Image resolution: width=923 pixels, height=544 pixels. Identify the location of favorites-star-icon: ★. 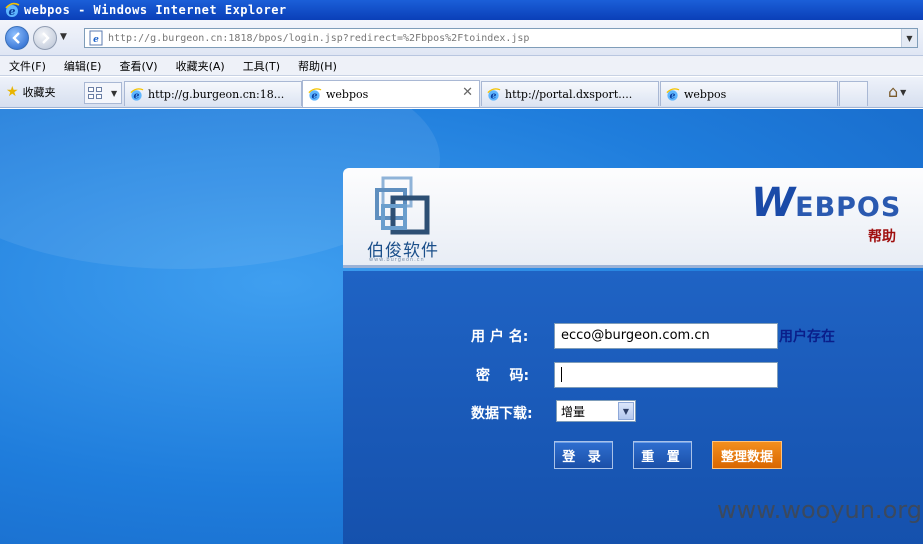
(12, 92).